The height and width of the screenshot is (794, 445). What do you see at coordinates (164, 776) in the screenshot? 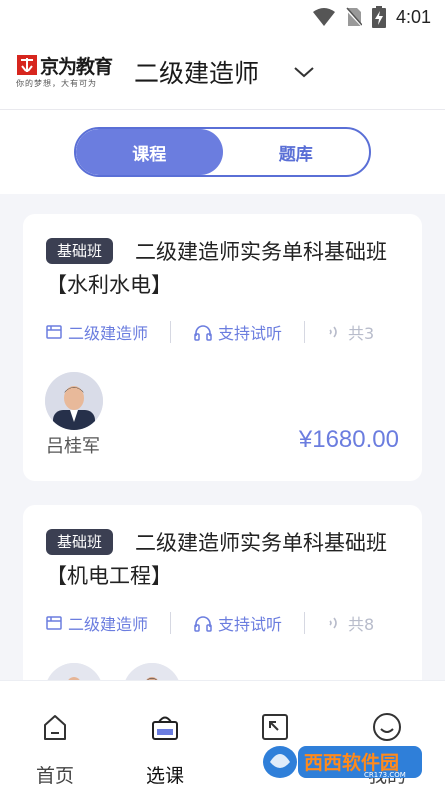
I see `tab-course-select-label: 选课` at bounding box center [164, 776].